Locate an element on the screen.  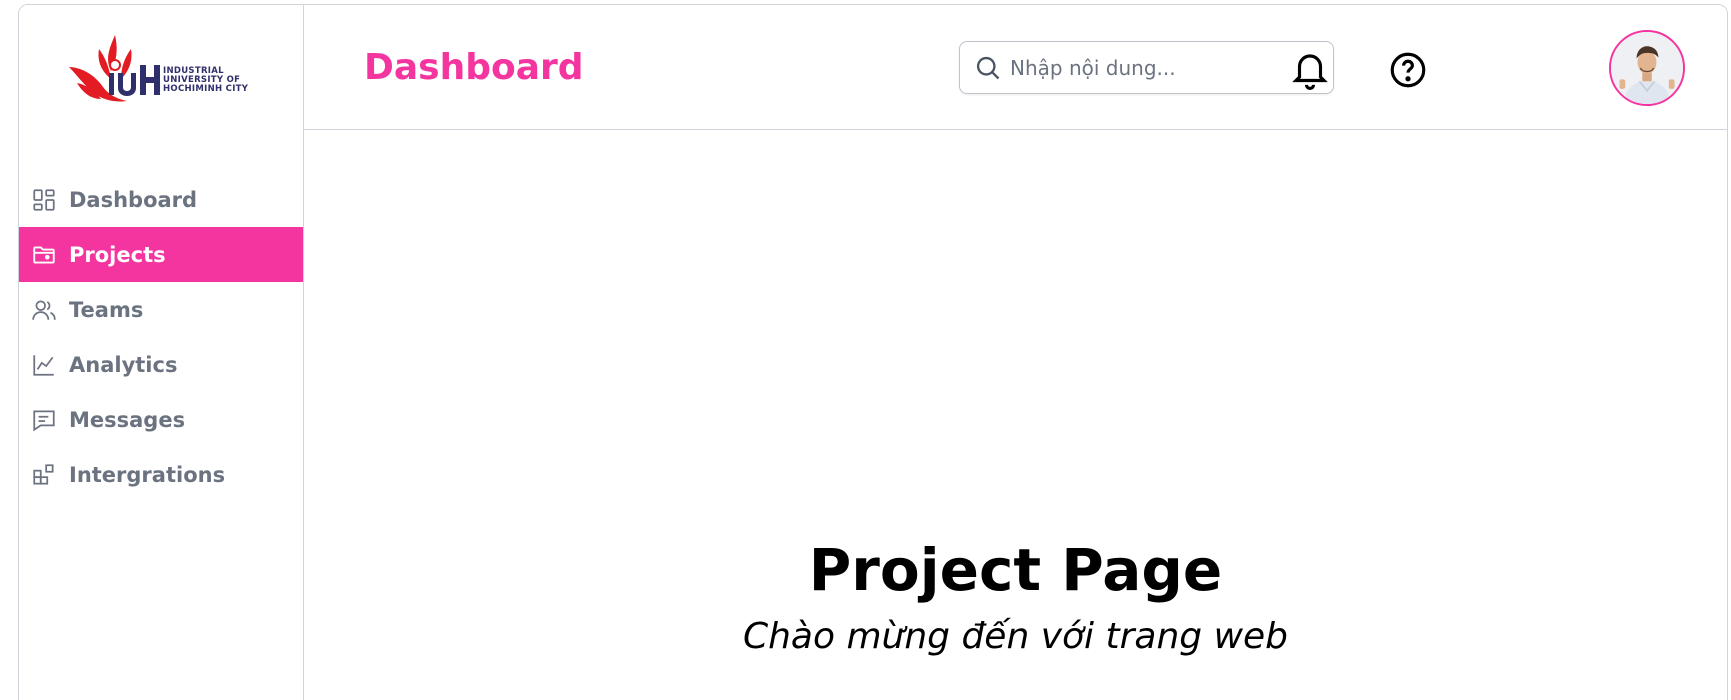
logo-line-3: HOCHIMINH CITY is located at coordinates (206, 89).